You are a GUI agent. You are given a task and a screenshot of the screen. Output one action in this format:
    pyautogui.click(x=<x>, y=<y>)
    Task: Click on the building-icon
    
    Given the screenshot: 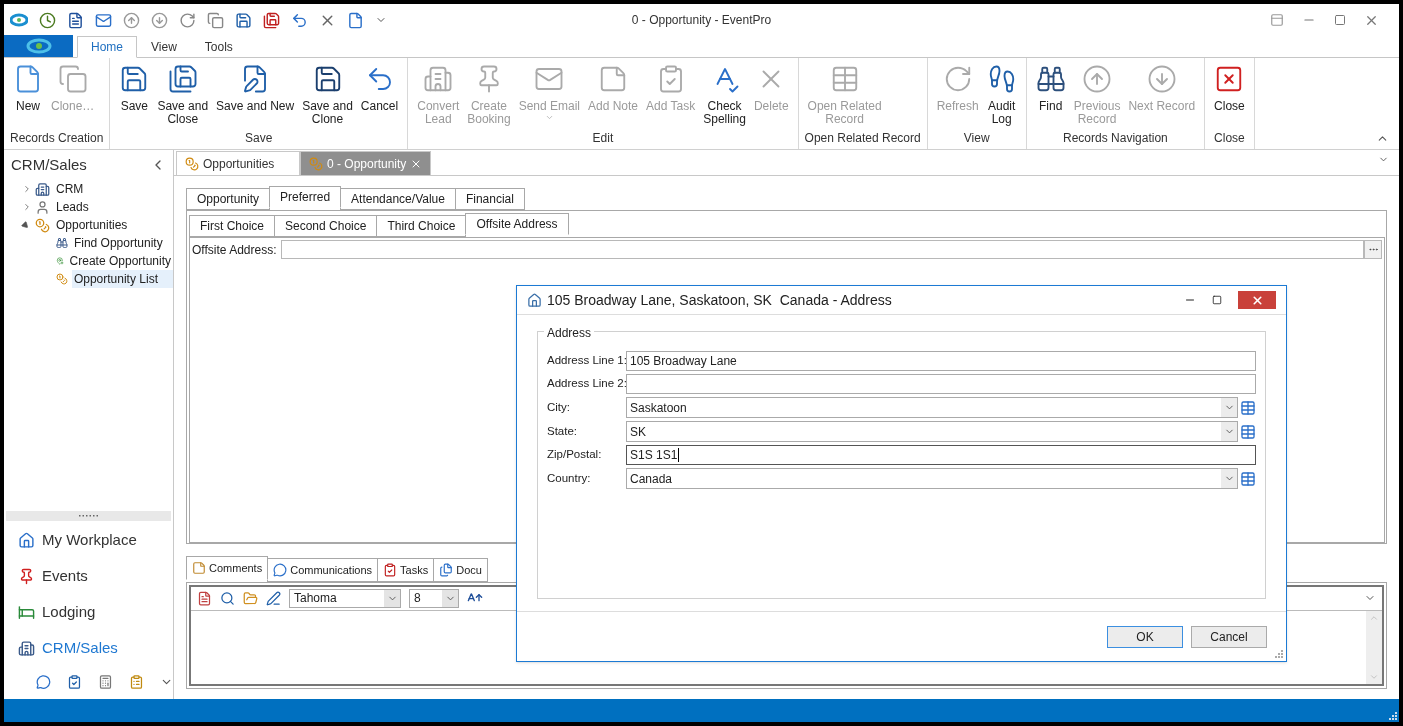 What is the action you would take?
    pyautogui.click(x=42, y=189)
    